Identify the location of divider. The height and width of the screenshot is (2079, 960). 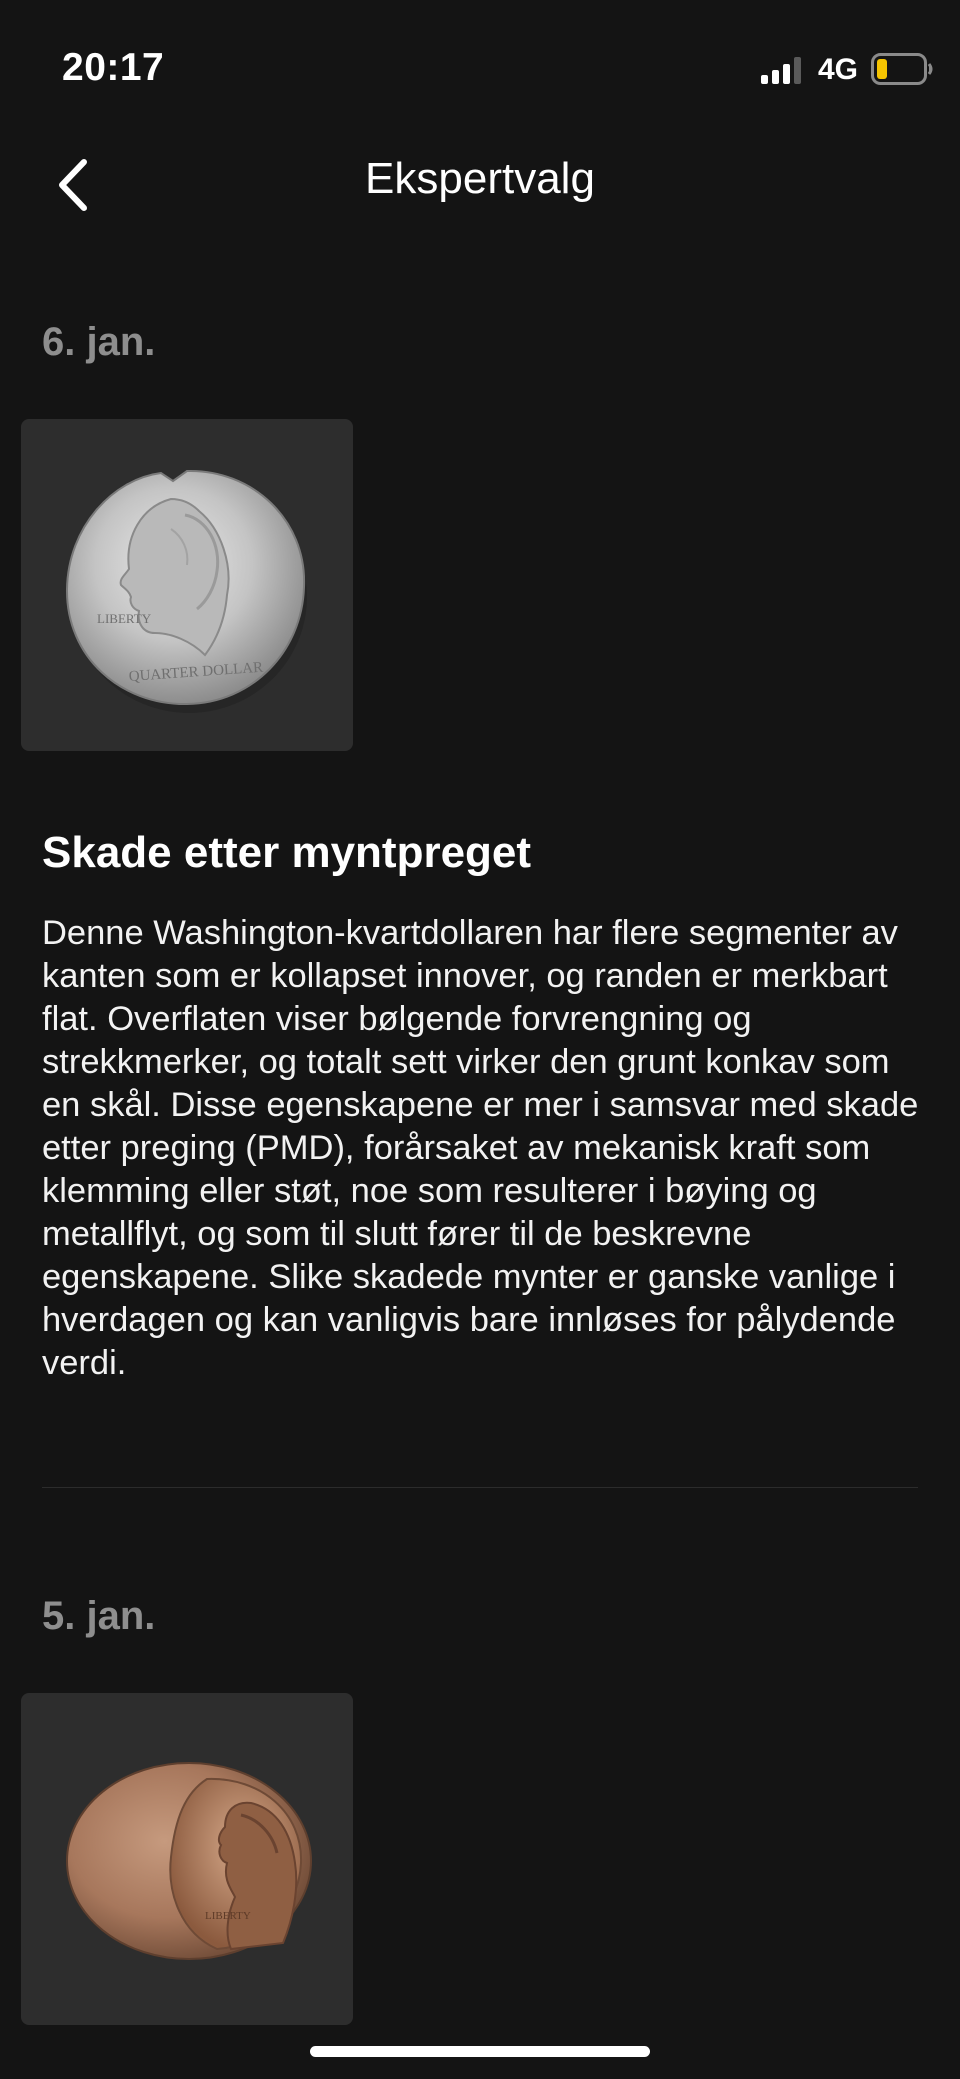
(480, 1487).